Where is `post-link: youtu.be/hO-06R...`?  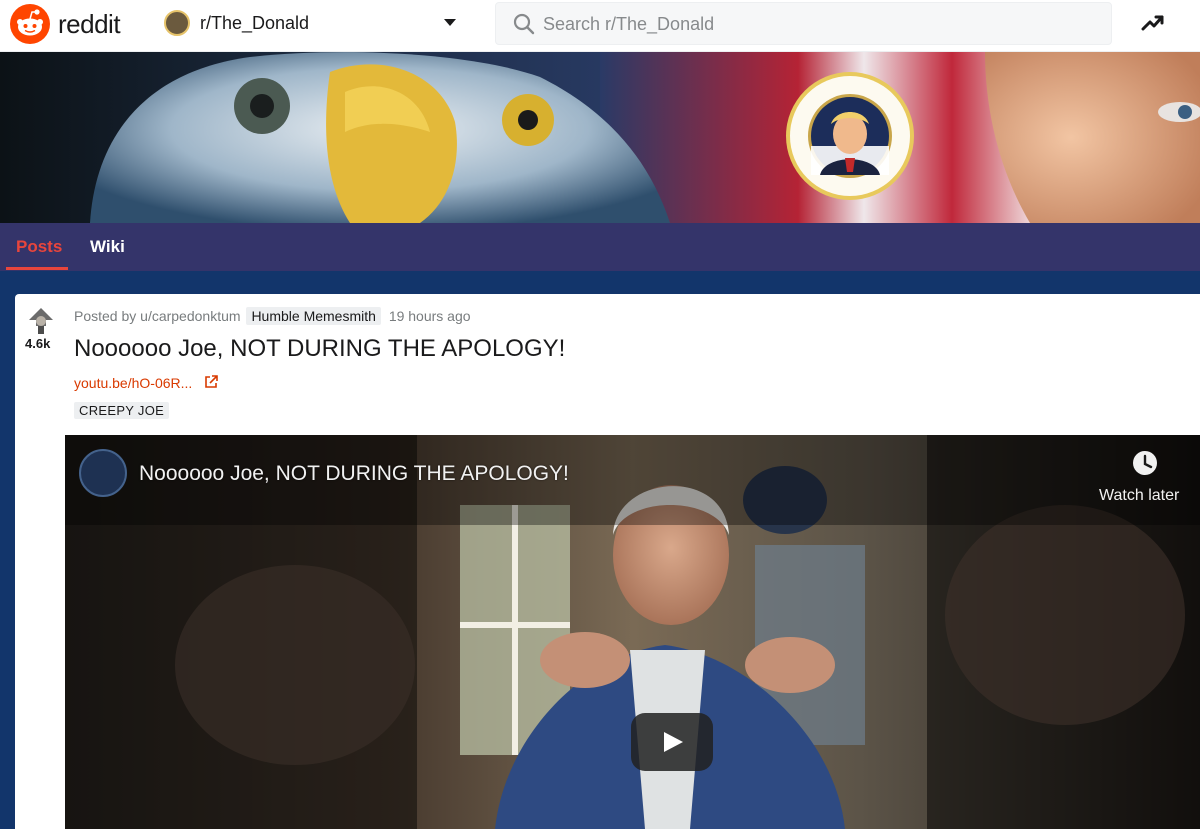 post-link: youtu.be/hO-06R... is located at coordinates (133, 383).